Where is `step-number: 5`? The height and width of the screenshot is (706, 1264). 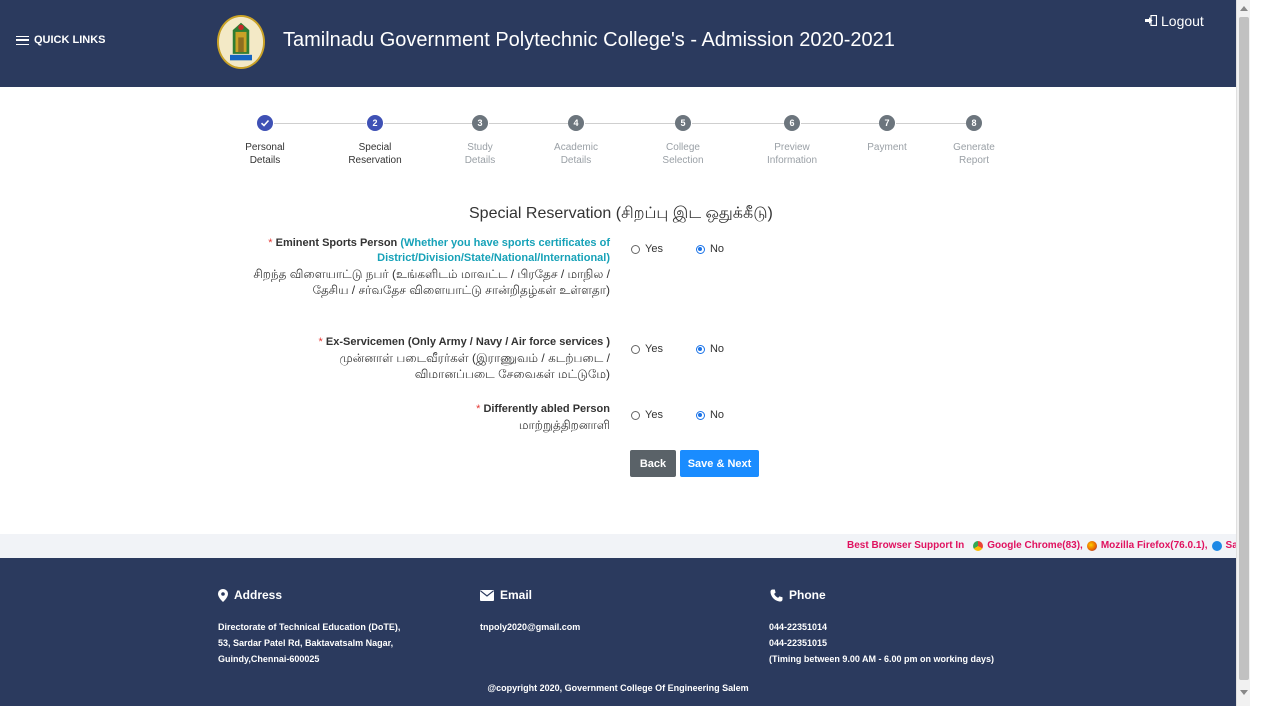 step-number: 5 is located at coordinates (683, 123).